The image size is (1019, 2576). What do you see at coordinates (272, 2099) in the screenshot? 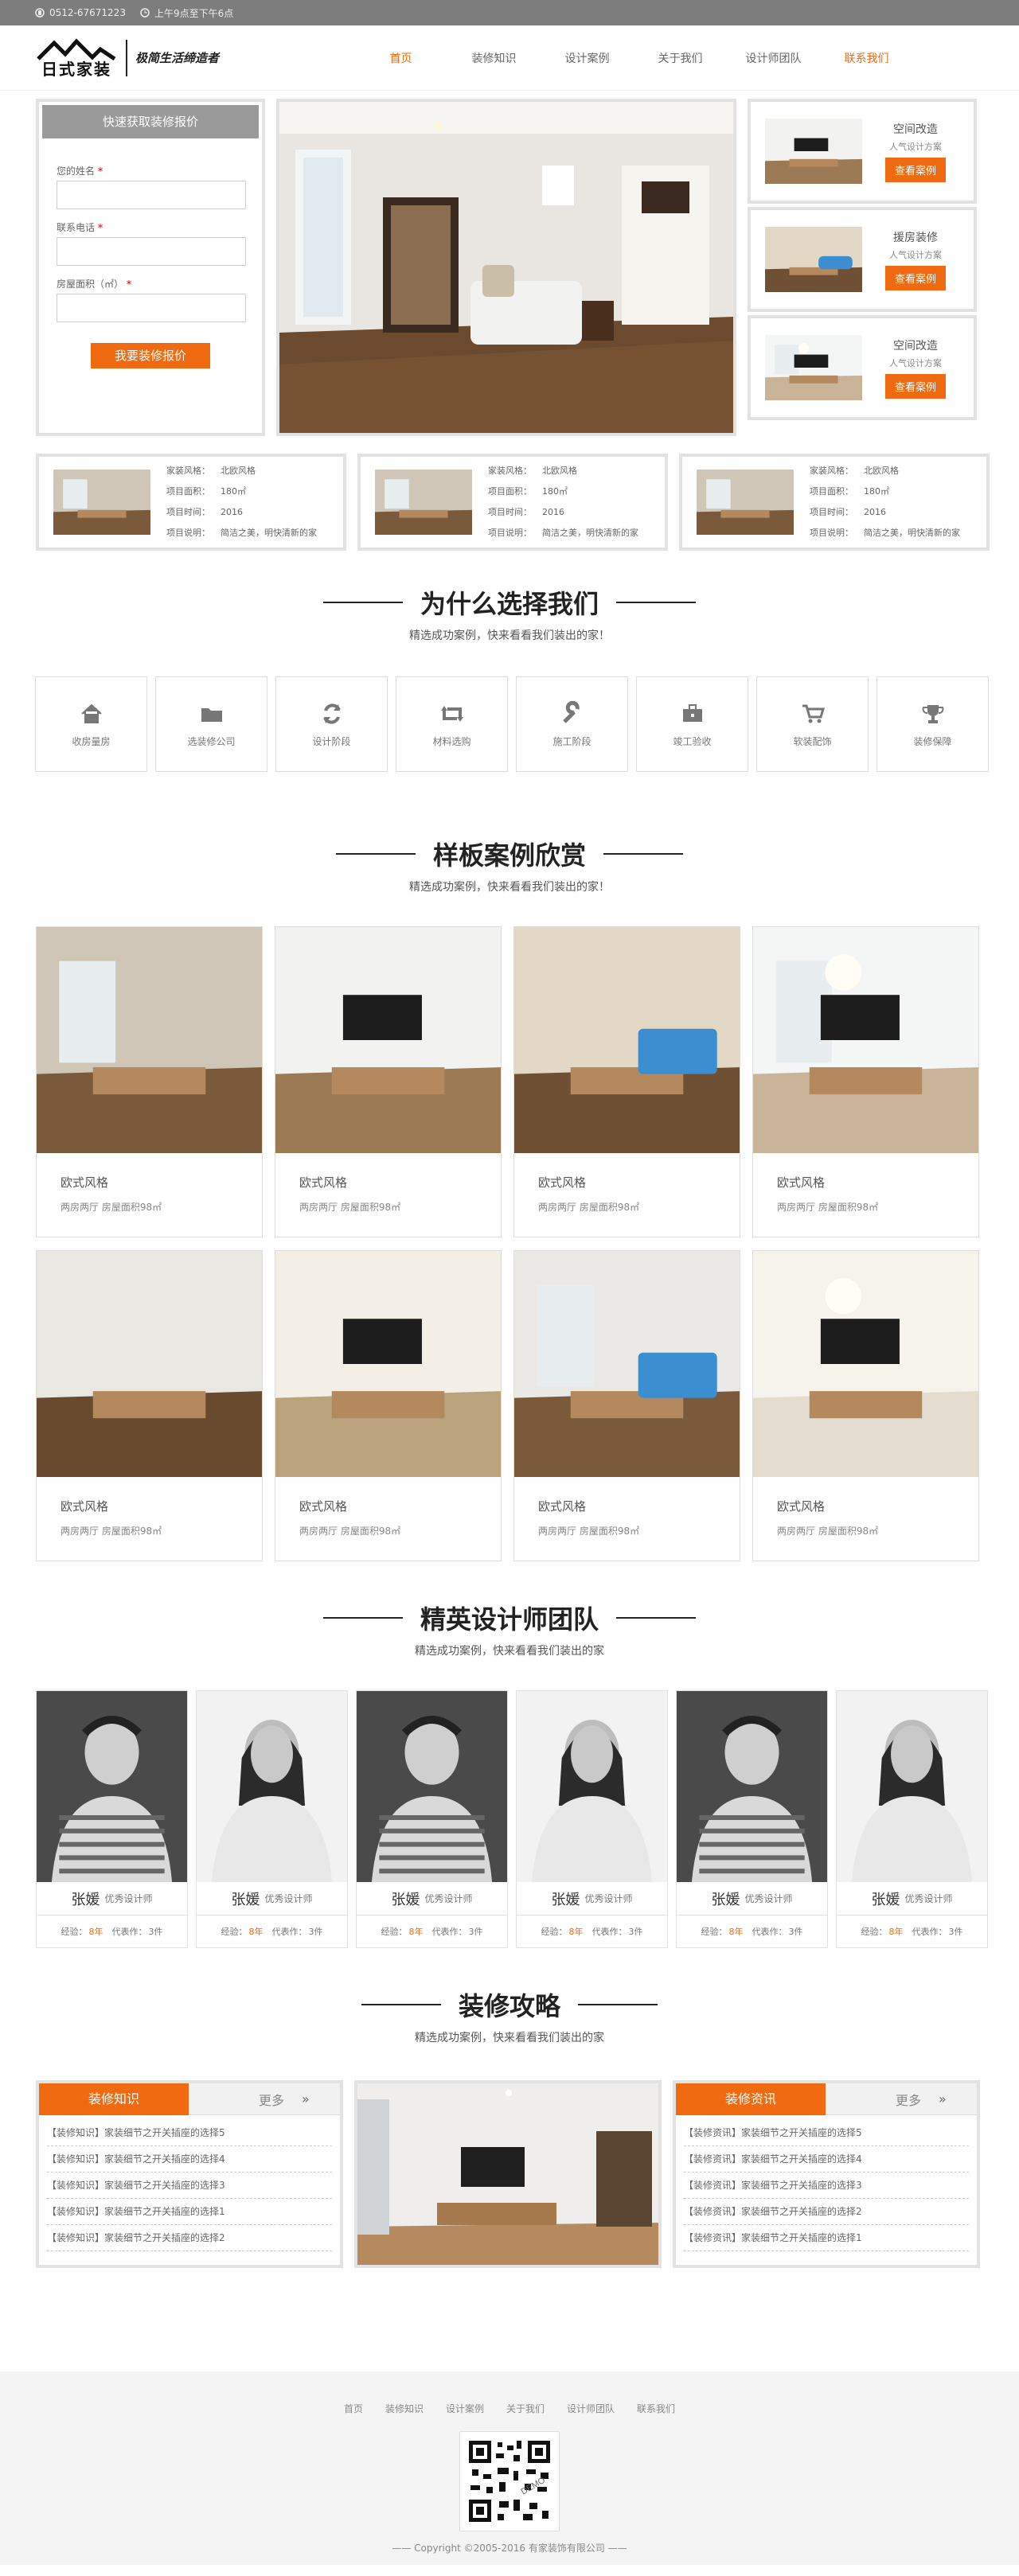
I see `knowledge-more-link: 更多` at bounding box center [272, 2099].